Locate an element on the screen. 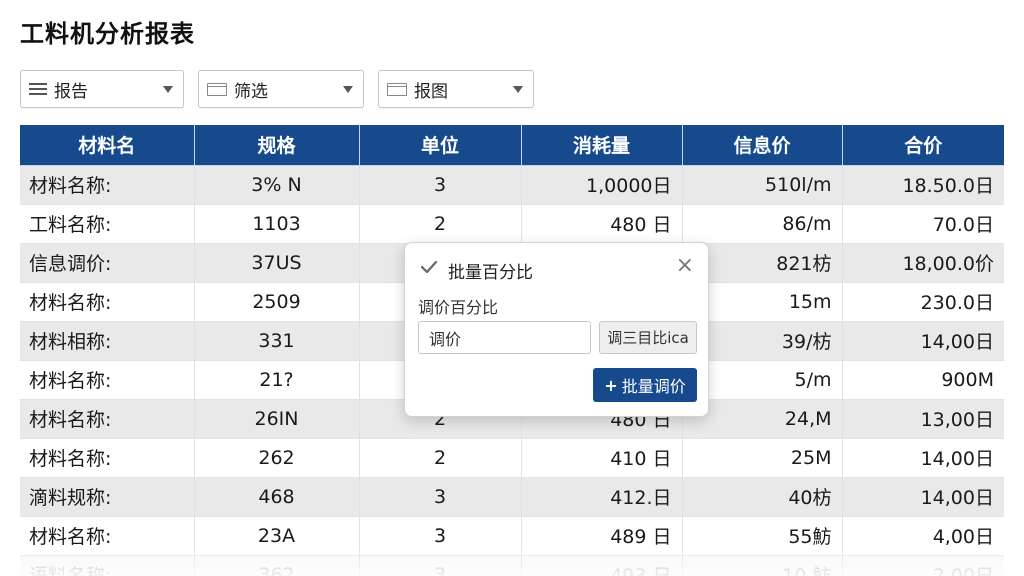  table-row: 语料名称: 362 3 493 日 10 魴 2,00日 is located at coordinates (512, 565).